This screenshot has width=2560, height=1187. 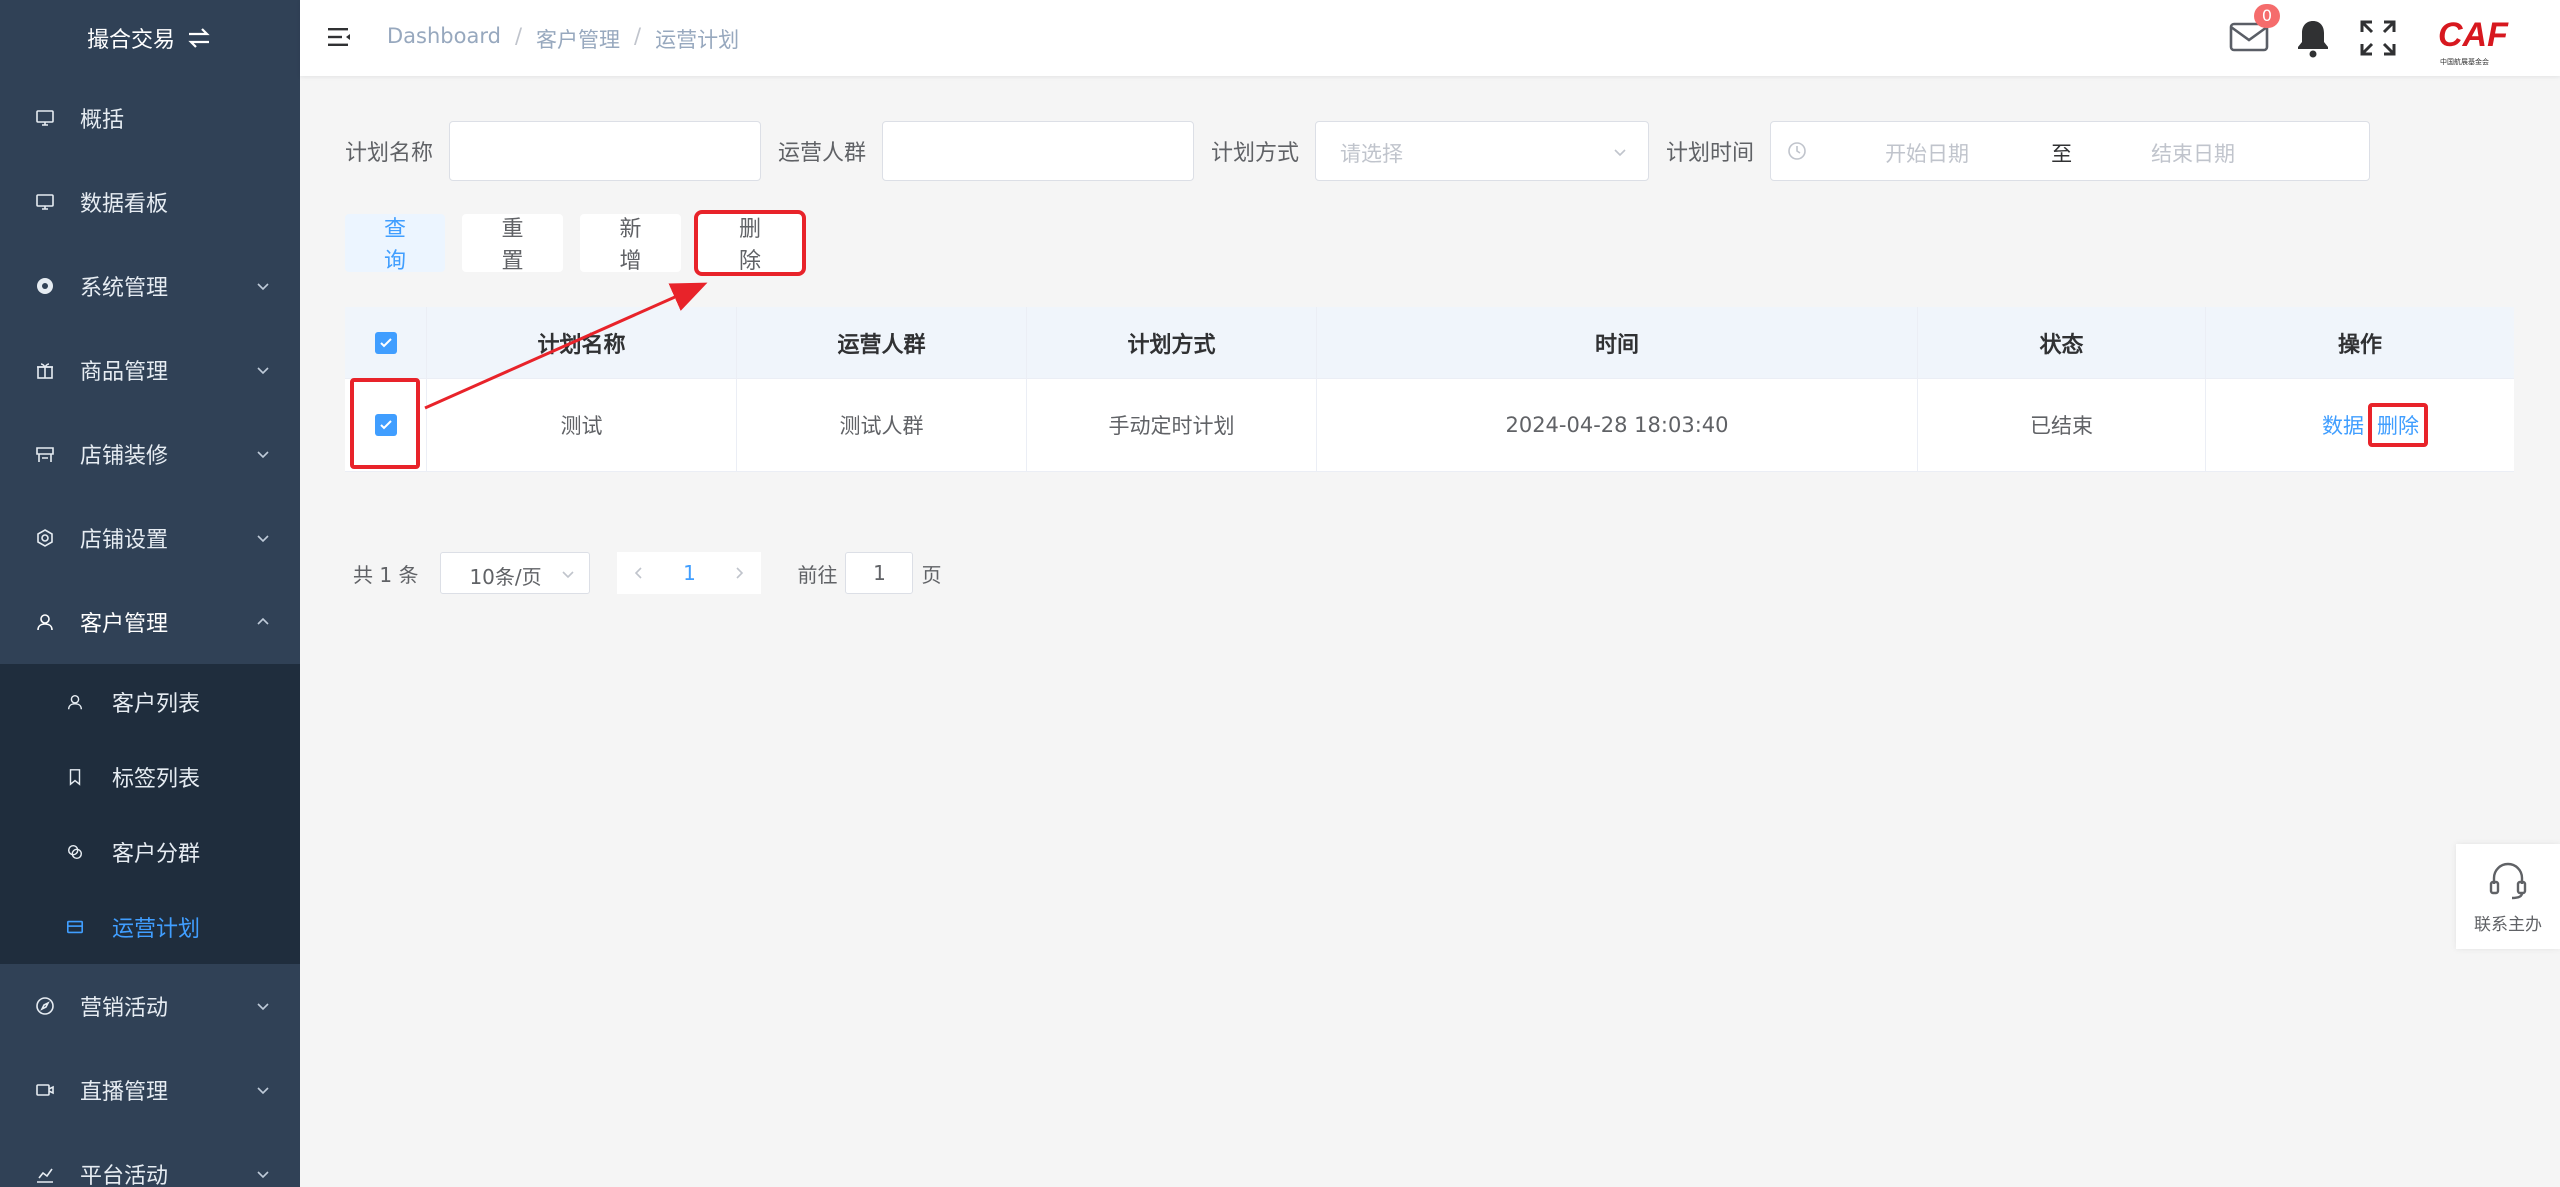 What do you see at coordinates (2464, 61) in the screenshot?
I see `logo-subtext: 中国航展基金会` at bounding box center [2464, 61].